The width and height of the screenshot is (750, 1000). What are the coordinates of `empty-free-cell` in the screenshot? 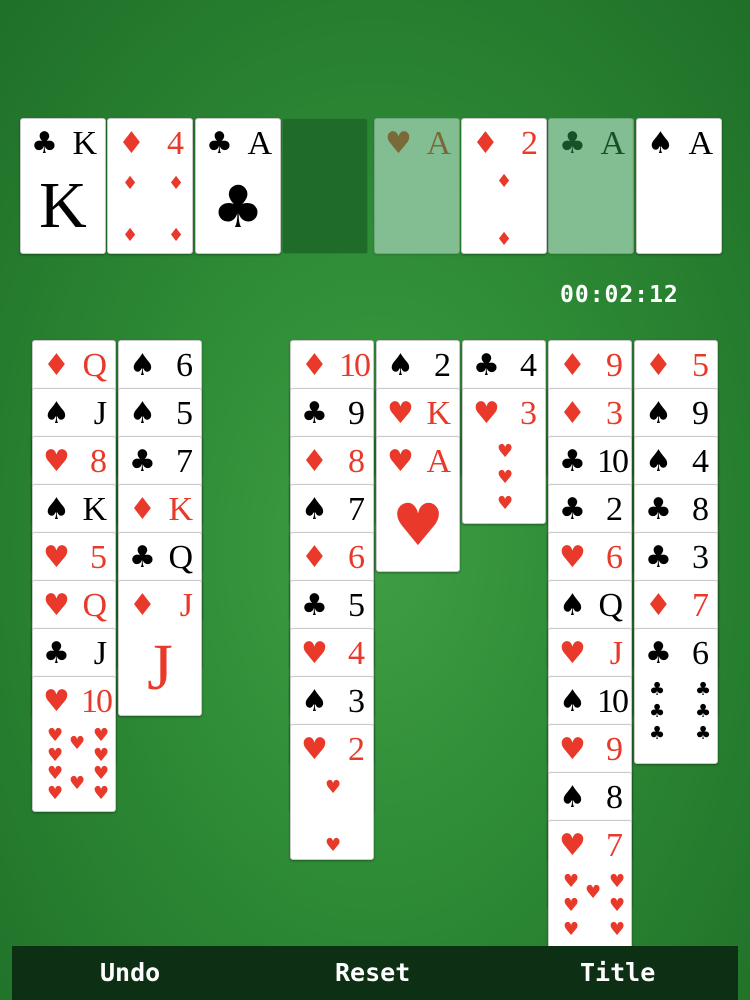 It's located at (325, 186).